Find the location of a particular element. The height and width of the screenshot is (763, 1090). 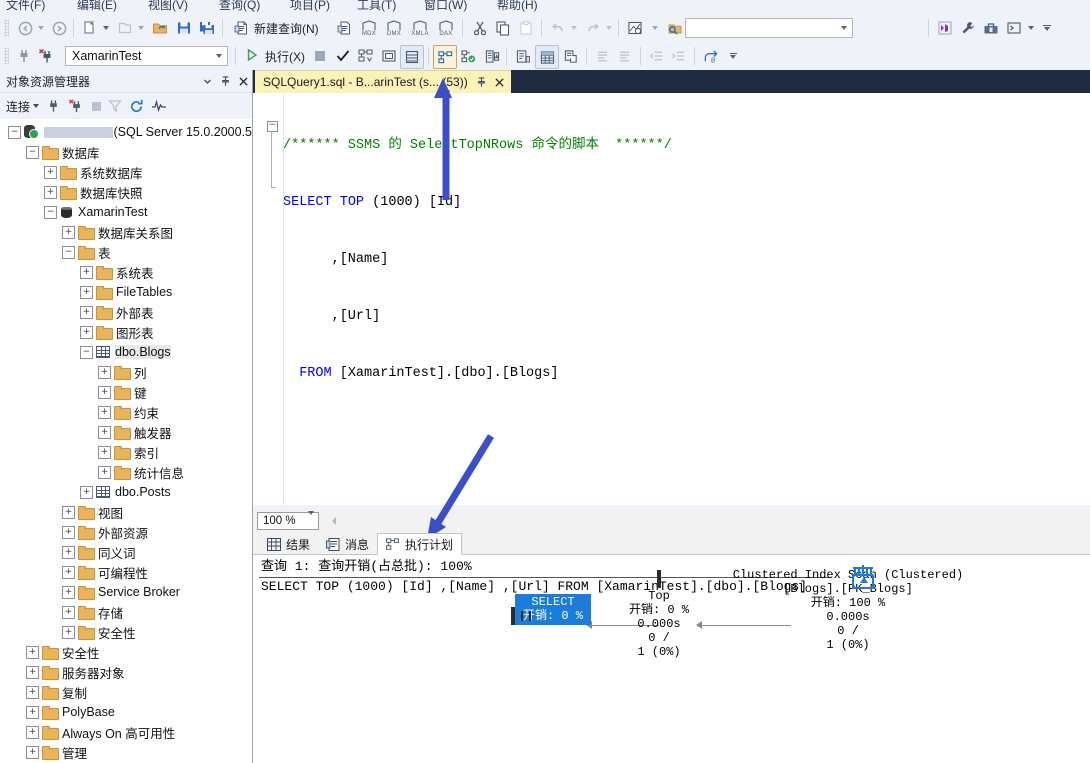

parse-check-icon is located at coordinates (343, 56).